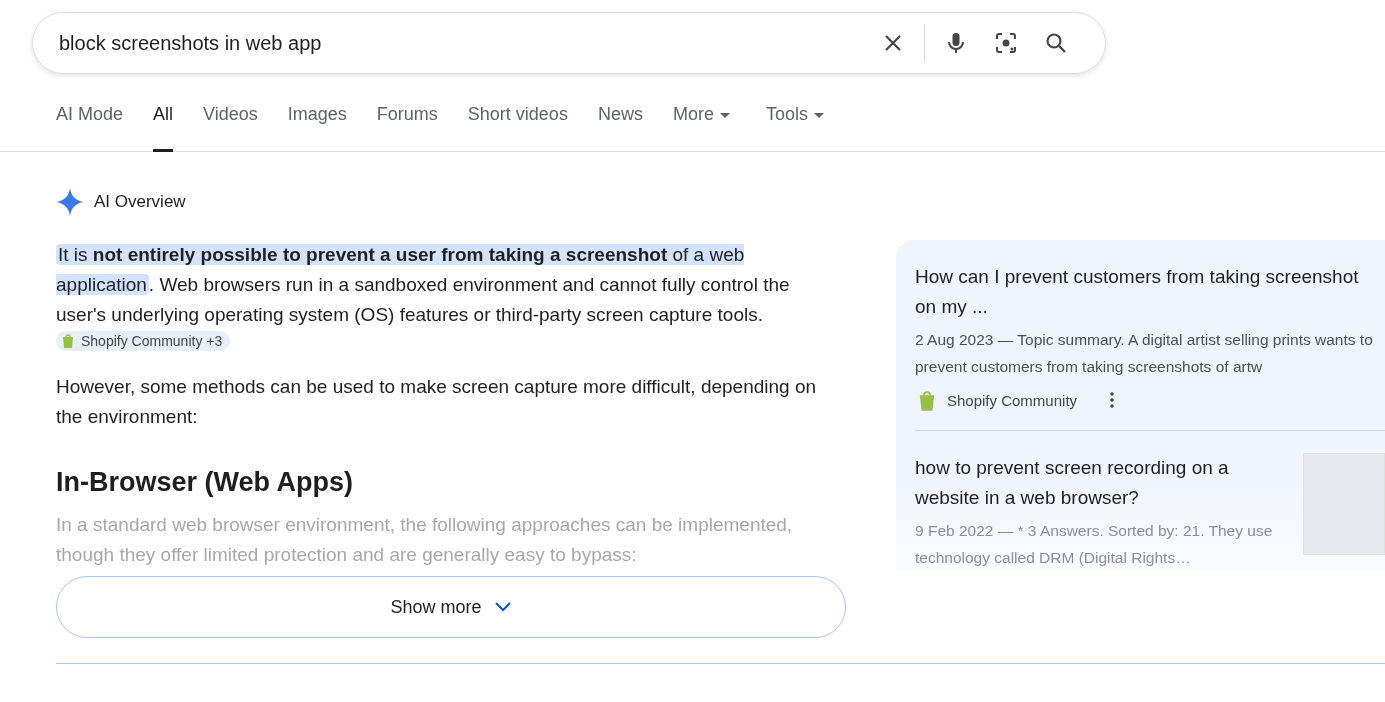 This screenshot has width=1385, height=702. Describe the element at coordinates (230, 125) in the screenshot. I see `nav-tab: Videos` at that location.